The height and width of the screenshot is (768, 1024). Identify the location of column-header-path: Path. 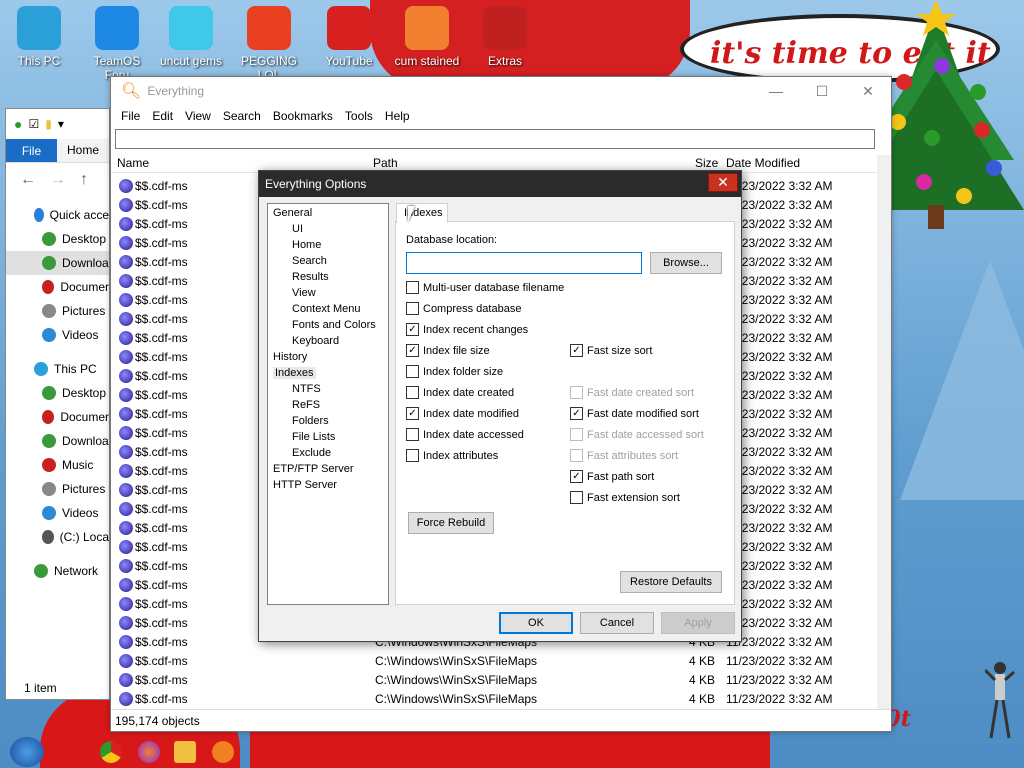
(385, 163).